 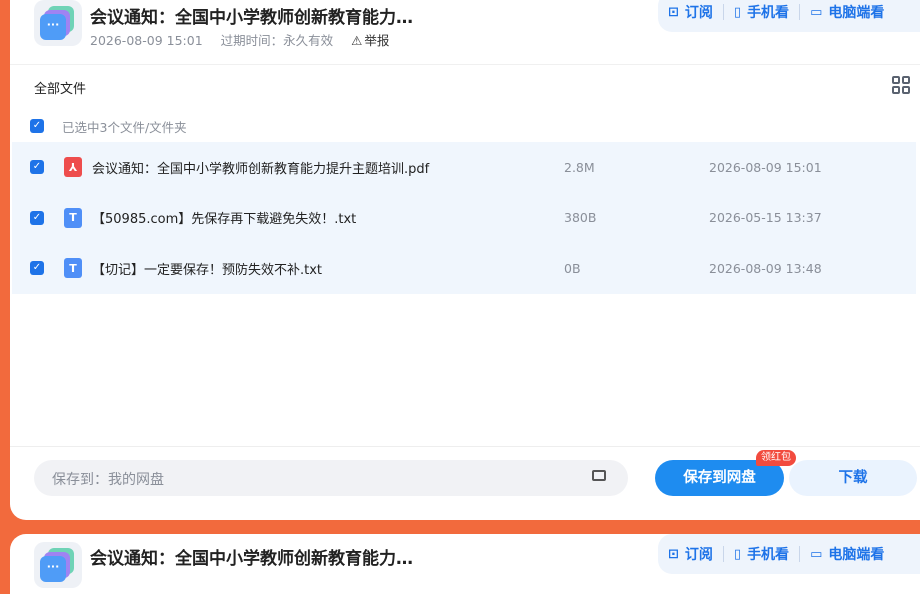 What do you see at coordinates (124, 127) in the screenshot?
I see `selected-count: 已选中3个文件/文件夹` at bounding box center [124, 127].